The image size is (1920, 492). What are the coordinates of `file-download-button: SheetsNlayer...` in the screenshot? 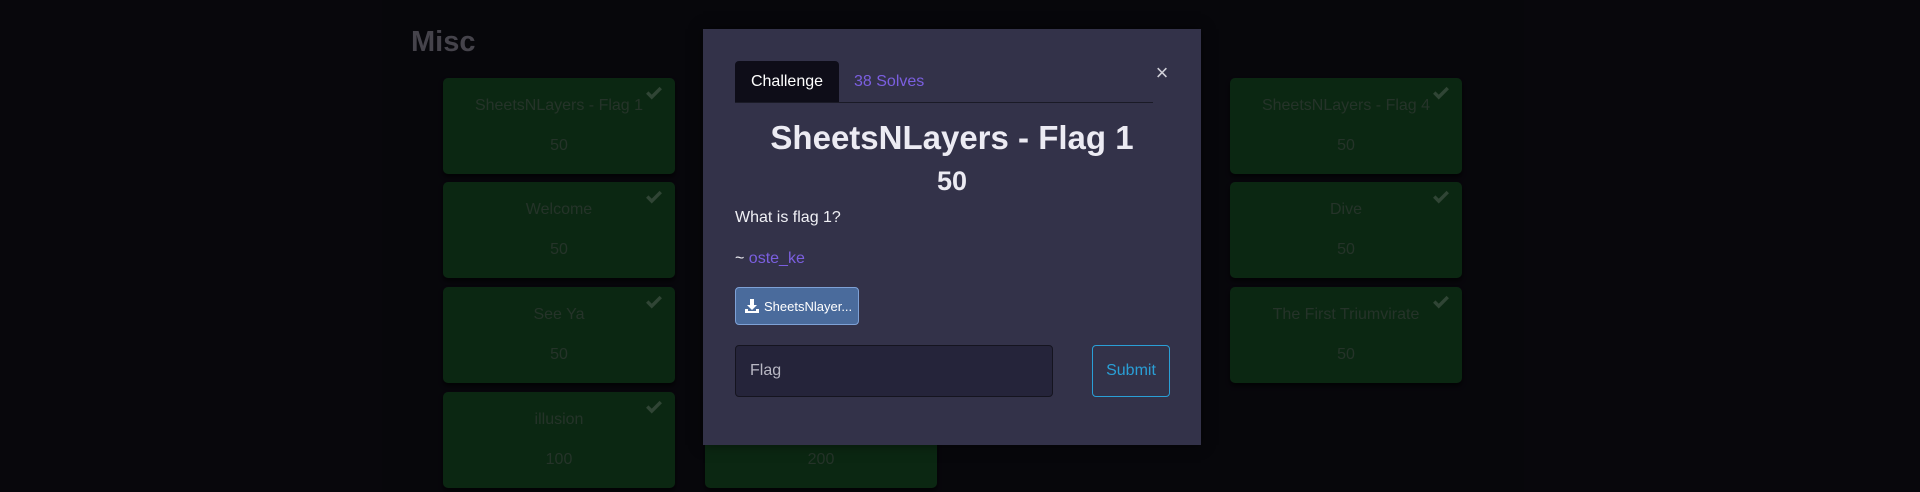 It's located at (797, 306).